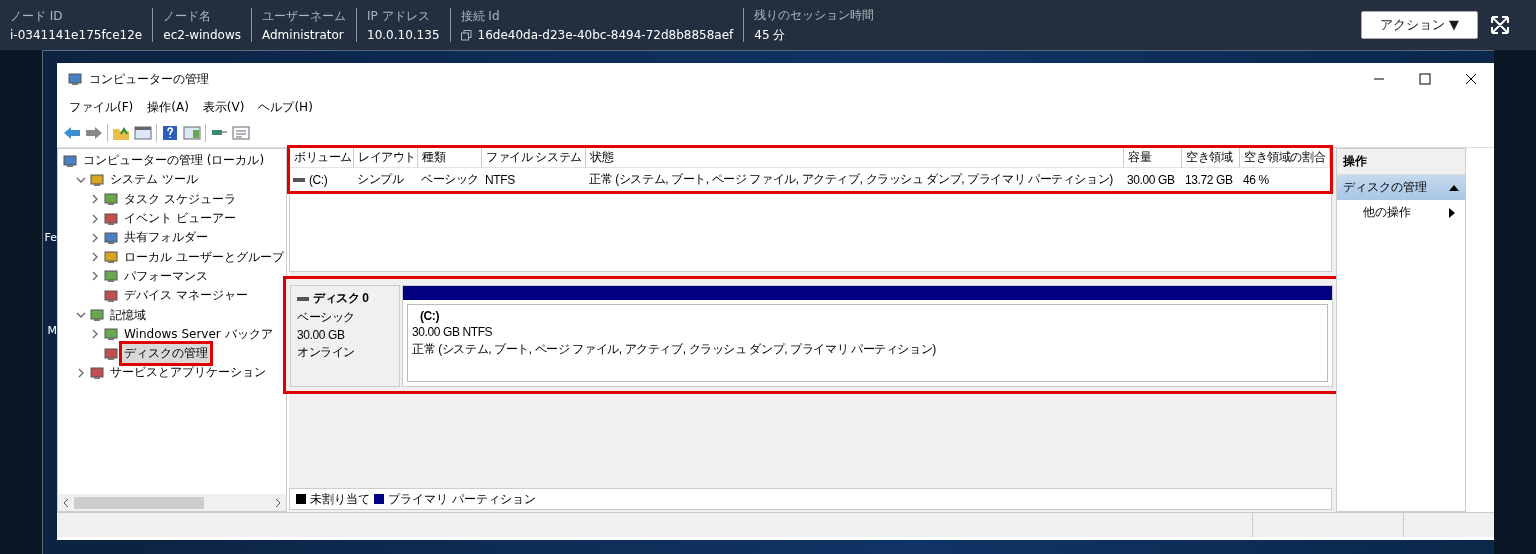  I want to click on tree-item: 記憶域, so click(128, 315).